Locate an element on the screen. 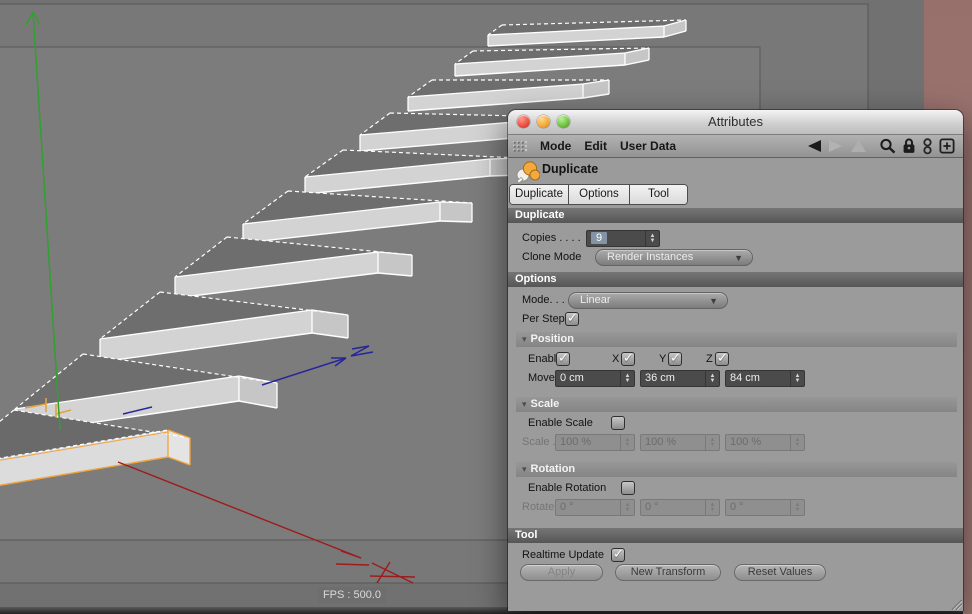  rotate-b-stepper: ▲ ▼ is located at coordinates (797, 507).